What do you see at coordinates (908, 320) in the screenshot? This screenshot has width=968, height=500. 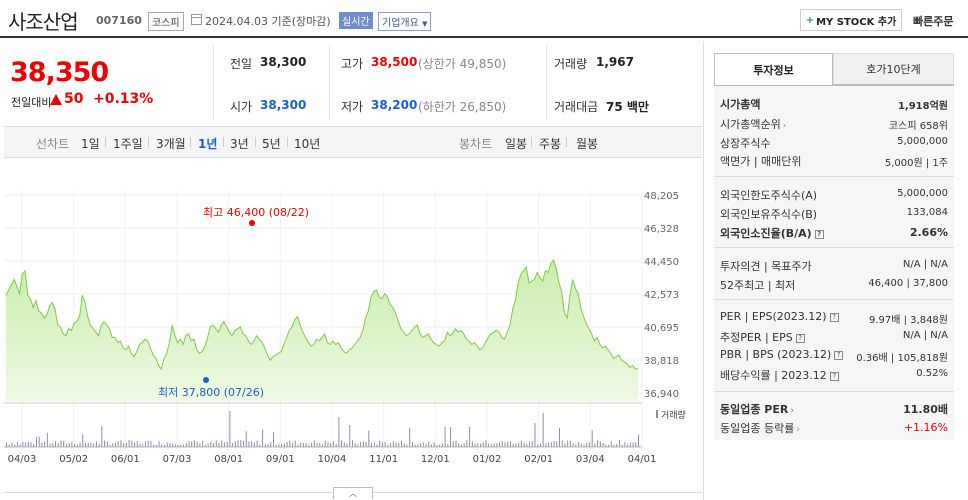 I see `per-value: 9.97배 | 3,848원` at bounding box center [908, 320].